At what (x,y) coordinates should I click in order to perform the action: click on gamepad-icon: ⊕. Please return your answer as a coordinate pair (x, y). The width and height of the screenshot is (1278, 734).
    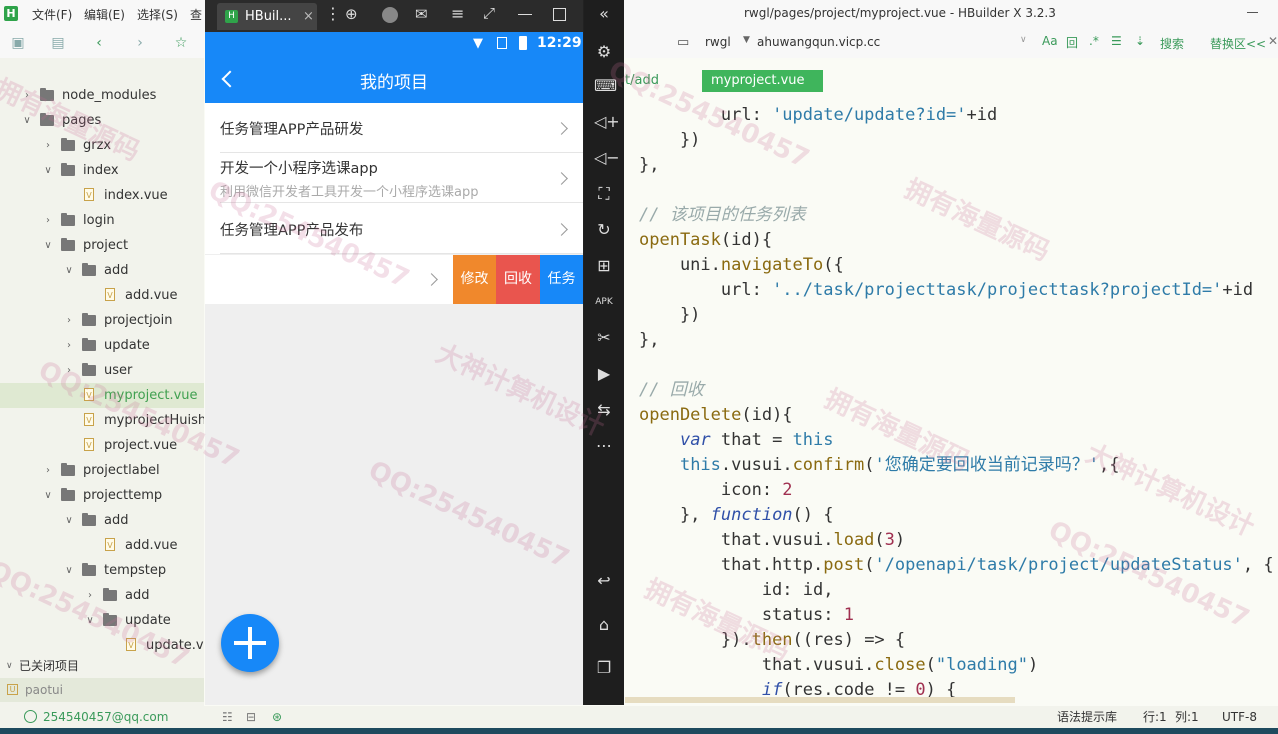
    Looking at the image, I should click on (351, 14).